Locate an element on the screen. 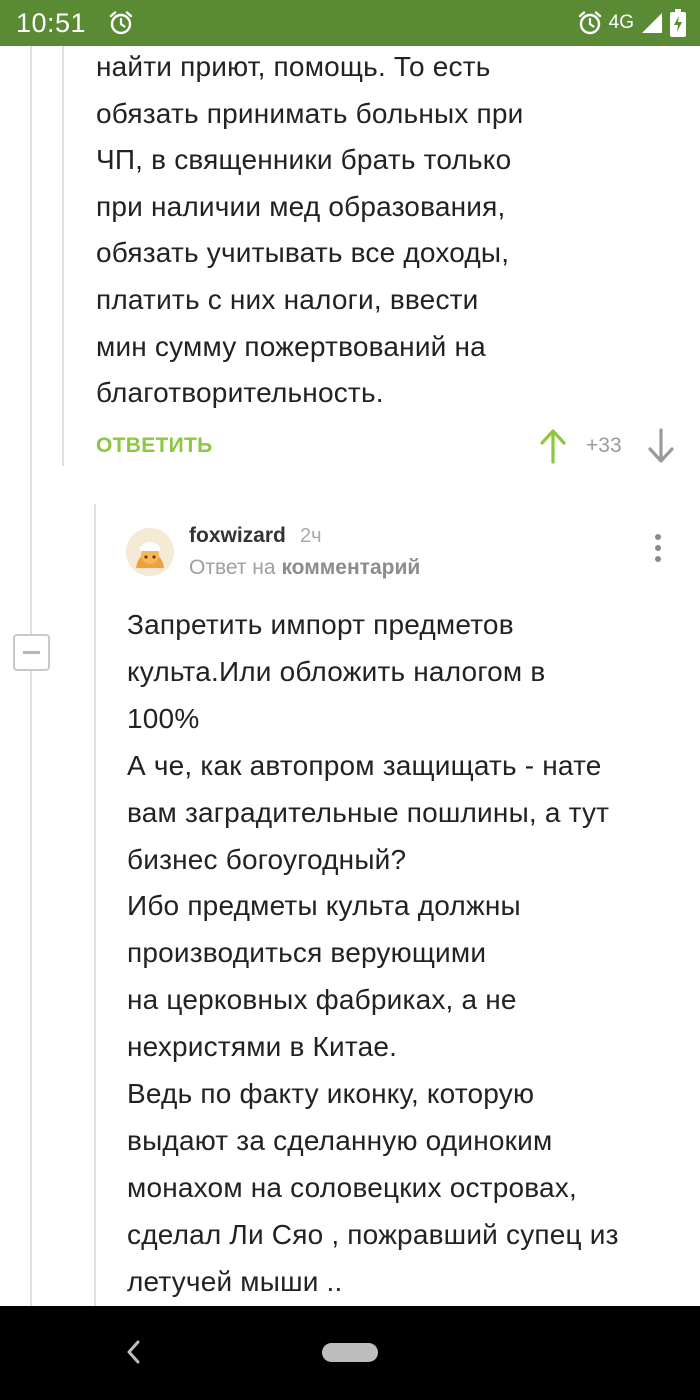 The image size is (700, 1400). avatar-image is located at coordinates (150, 552).